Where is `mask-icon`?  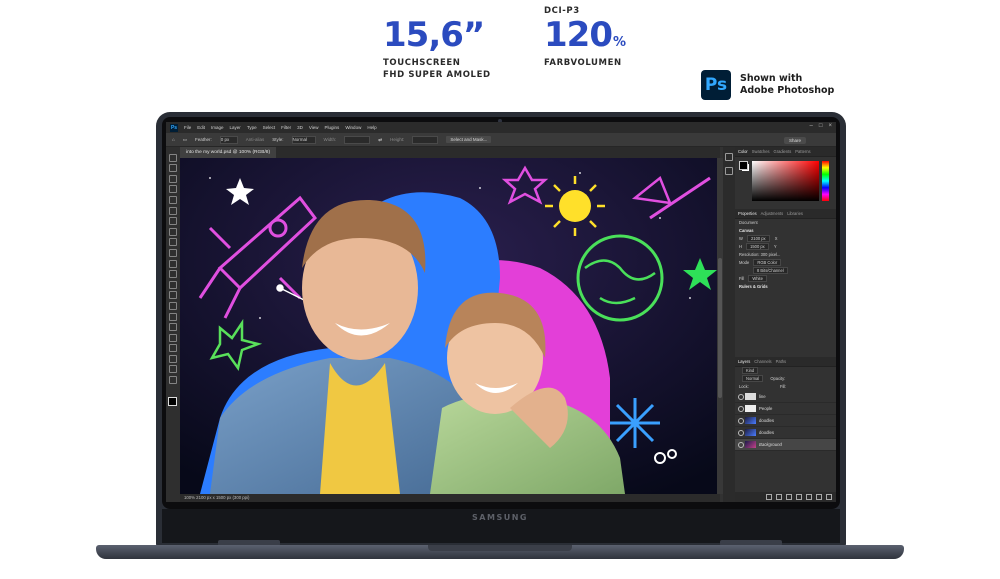 mask-icon is located at coordinates (789, 497).